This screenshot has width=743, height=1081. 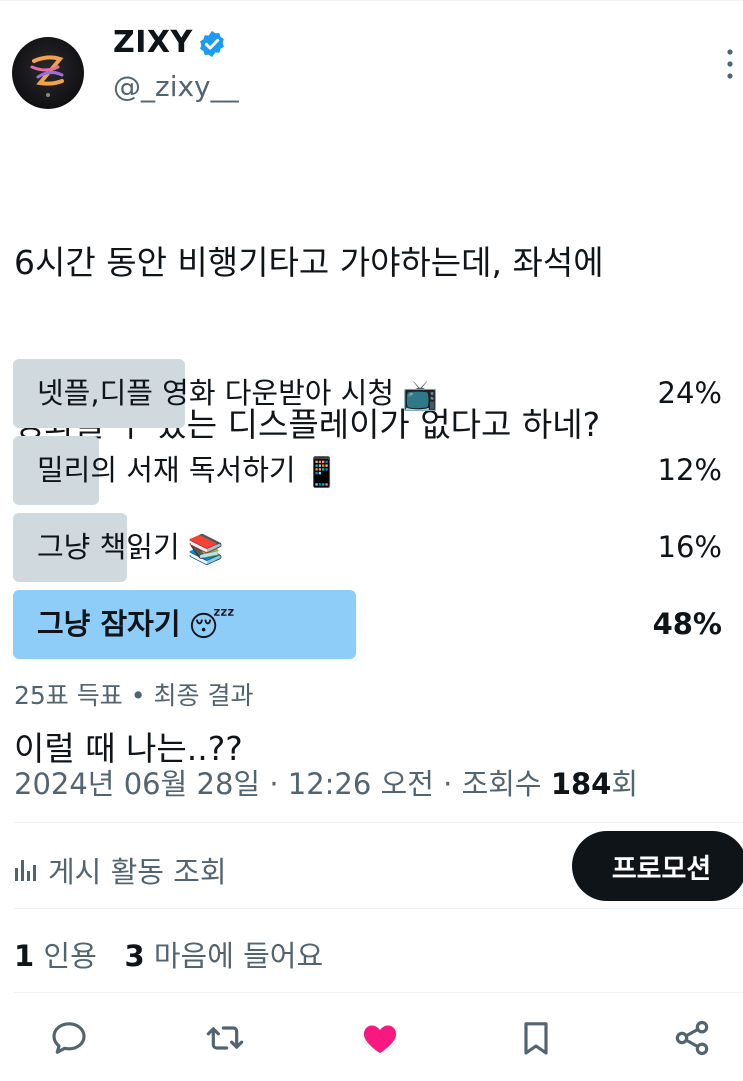 What do you see at coordinates (212, 44) in the screenshot?
I see `verified-badge-icon` at bounding box center [212, 44].